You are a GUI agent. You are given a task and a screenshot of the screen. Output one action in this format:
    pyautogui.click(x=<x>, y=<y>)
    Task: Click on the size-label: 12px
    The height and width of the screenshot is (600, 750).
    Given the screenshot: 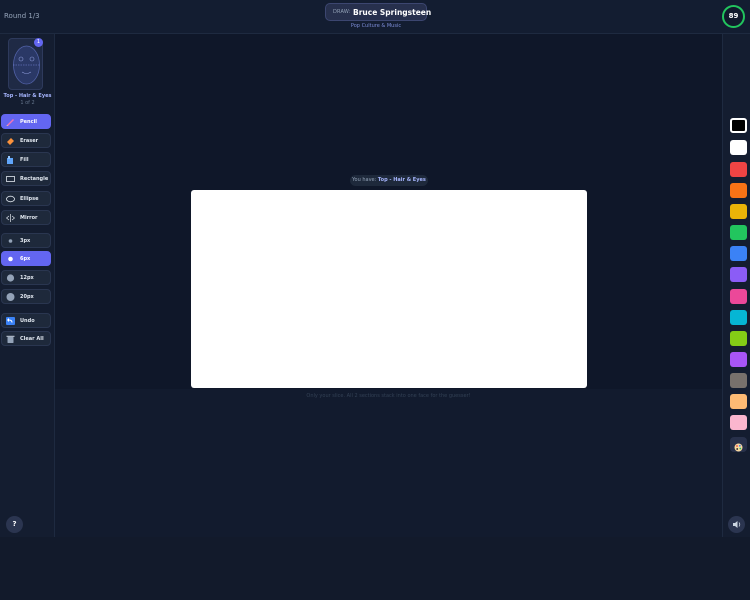 What is the action you would take?
    pyautogui.click(x=27, y=278)
    